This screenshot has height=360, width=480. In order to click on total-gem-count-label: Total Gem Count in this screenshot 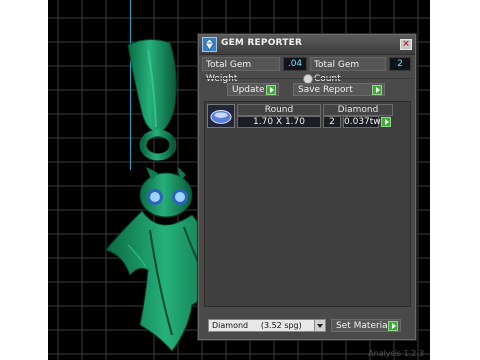, I will do `click(348, 70)`.